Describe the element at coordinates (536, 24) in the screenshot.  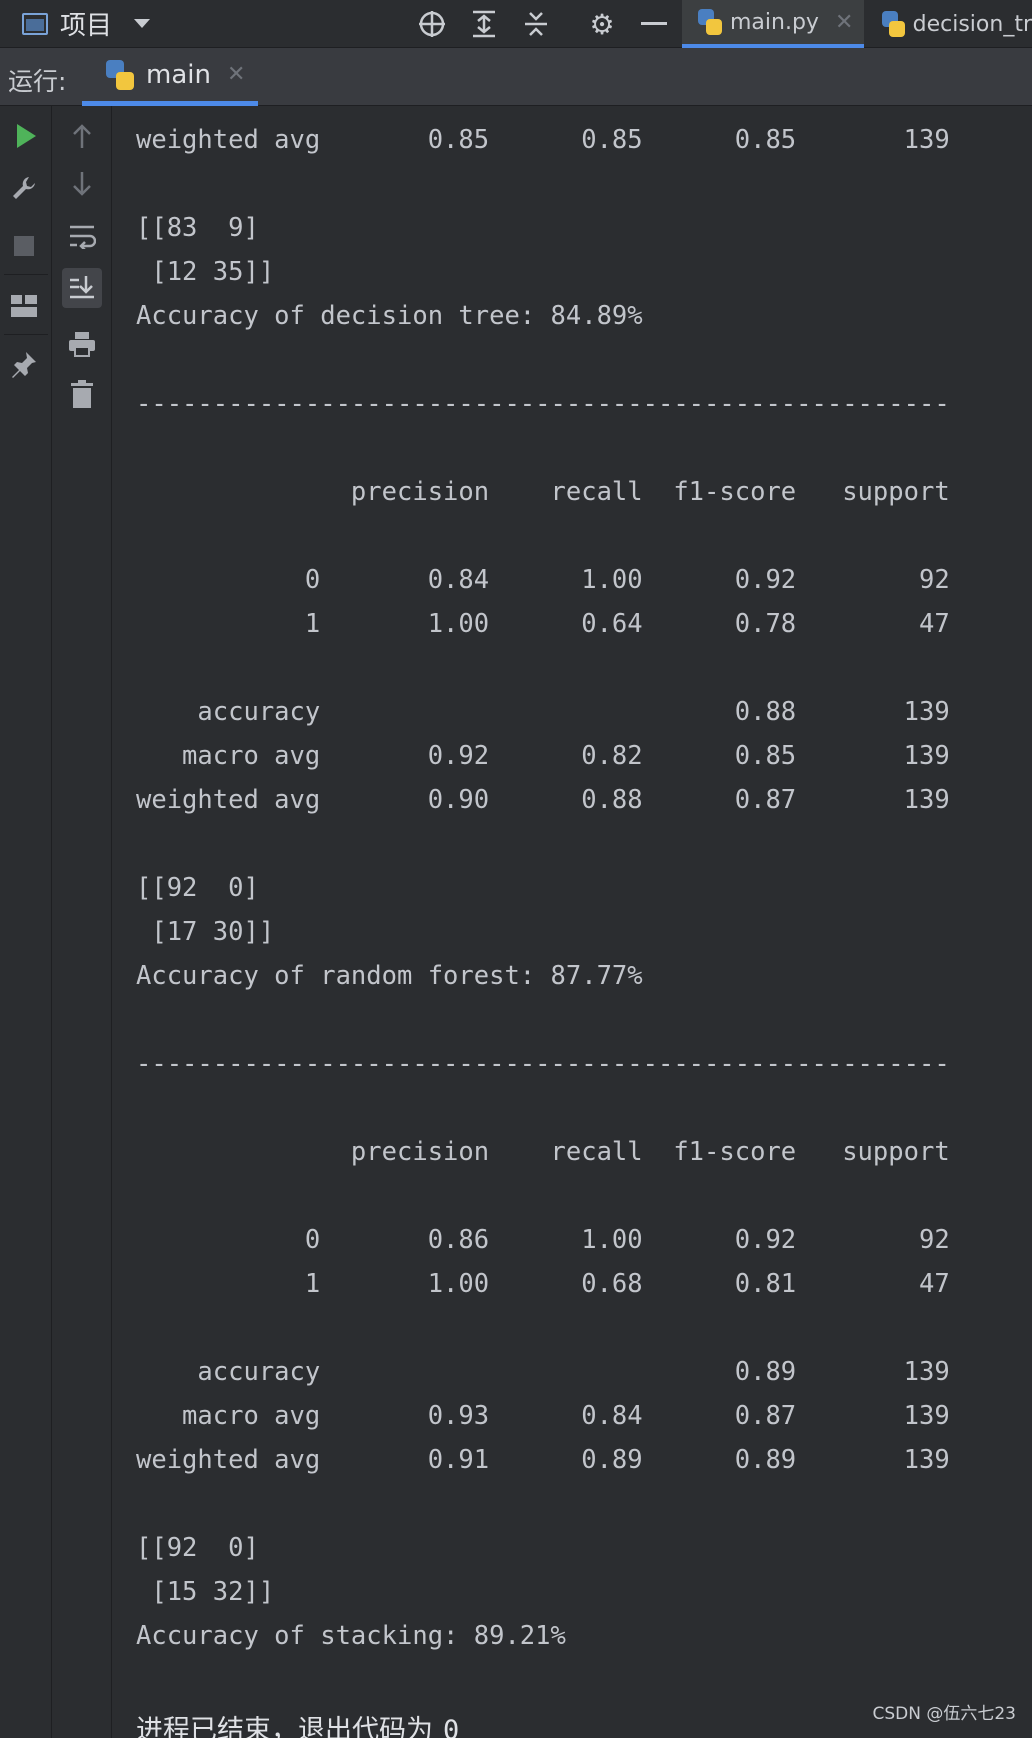
I see `collapse-all-icon` at that location.